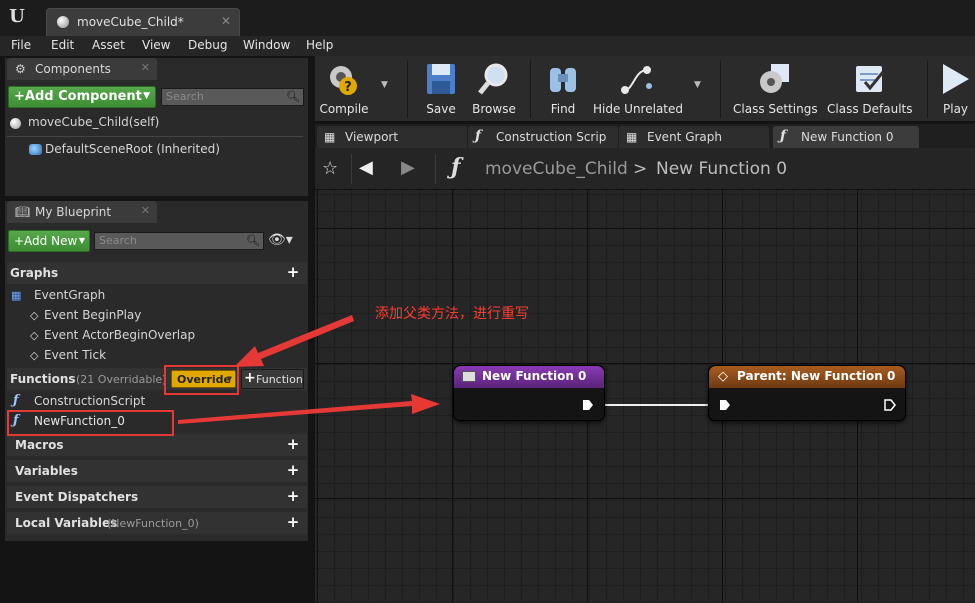 This screenshot has height=603, width=975. Describe the element at coordinates (232, 97) in the screenshot. I see `component-search-input: Search 🔍︎` at that location.